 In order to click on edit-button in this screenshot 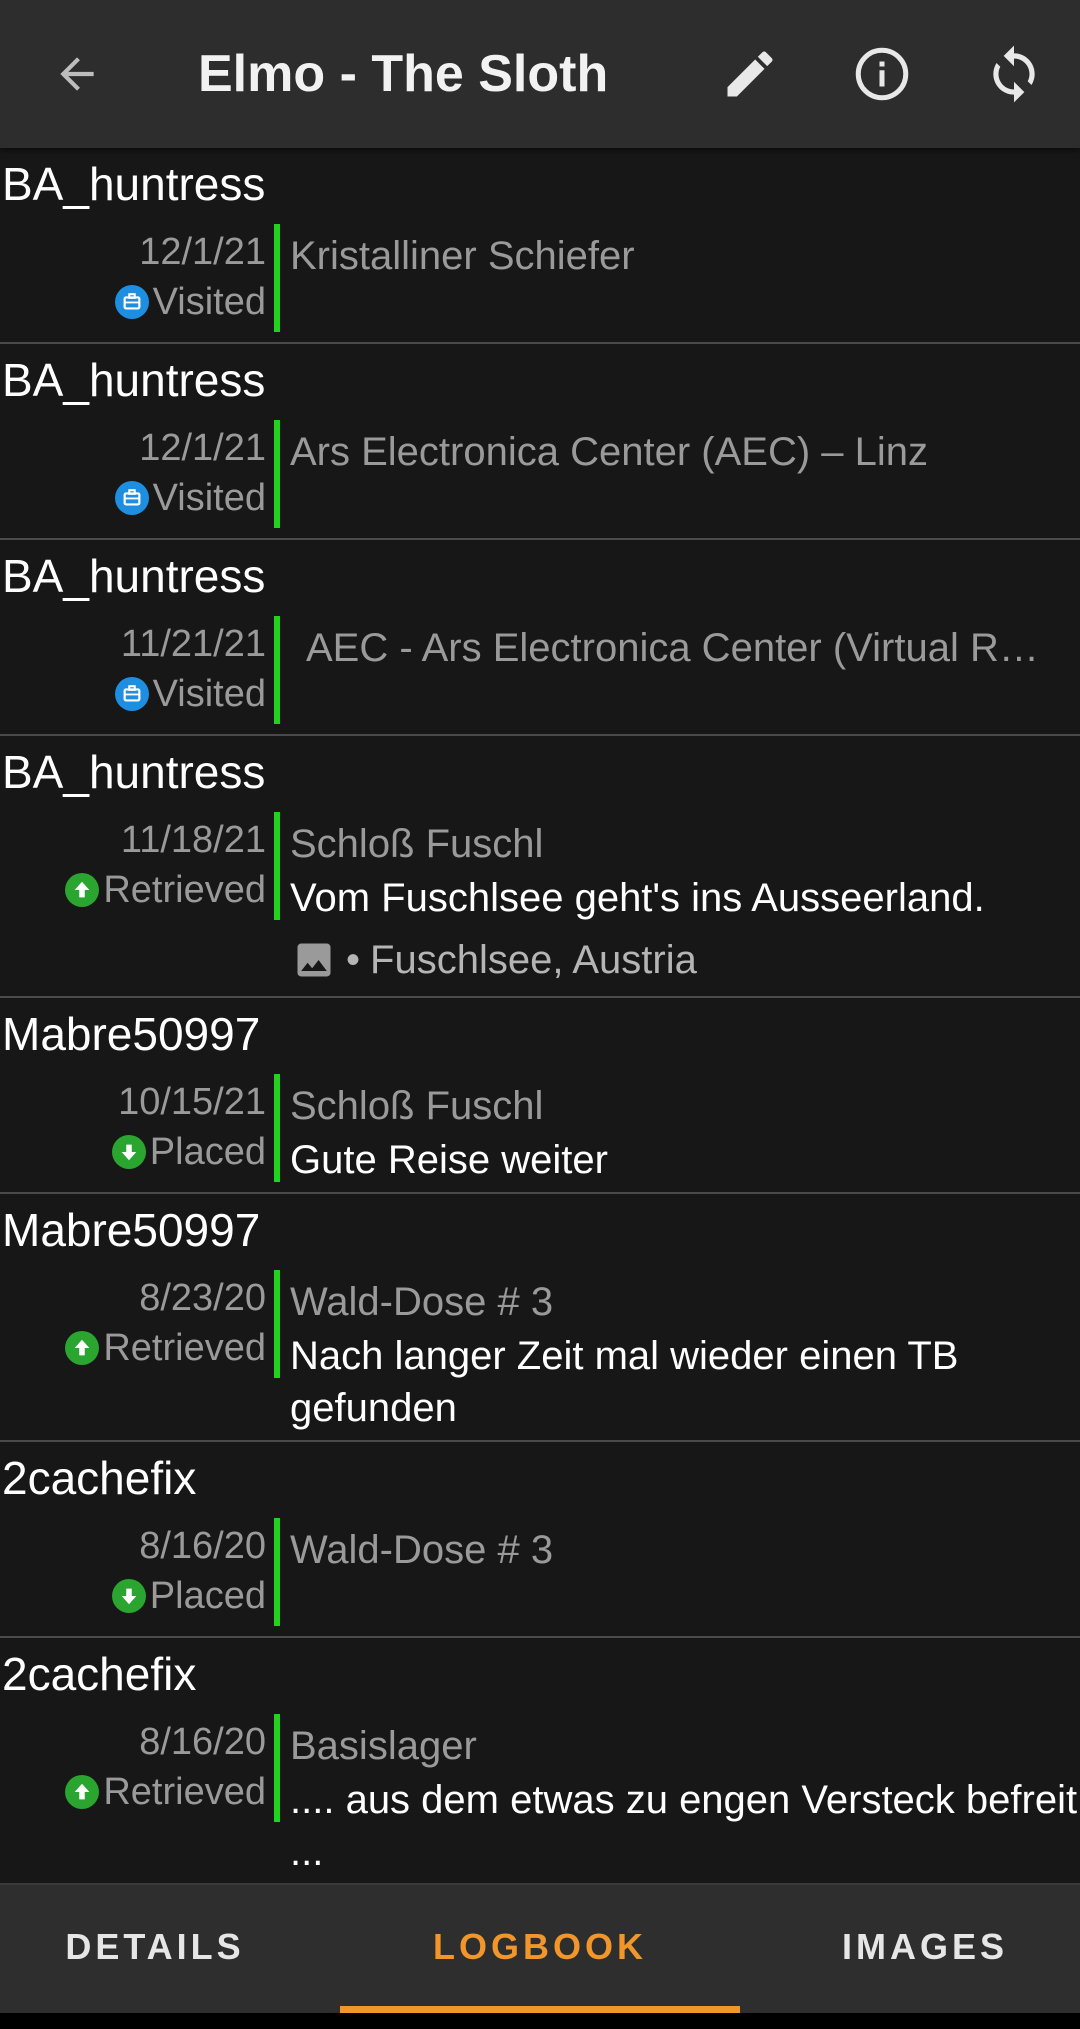, I will do `click(750, 74)`.